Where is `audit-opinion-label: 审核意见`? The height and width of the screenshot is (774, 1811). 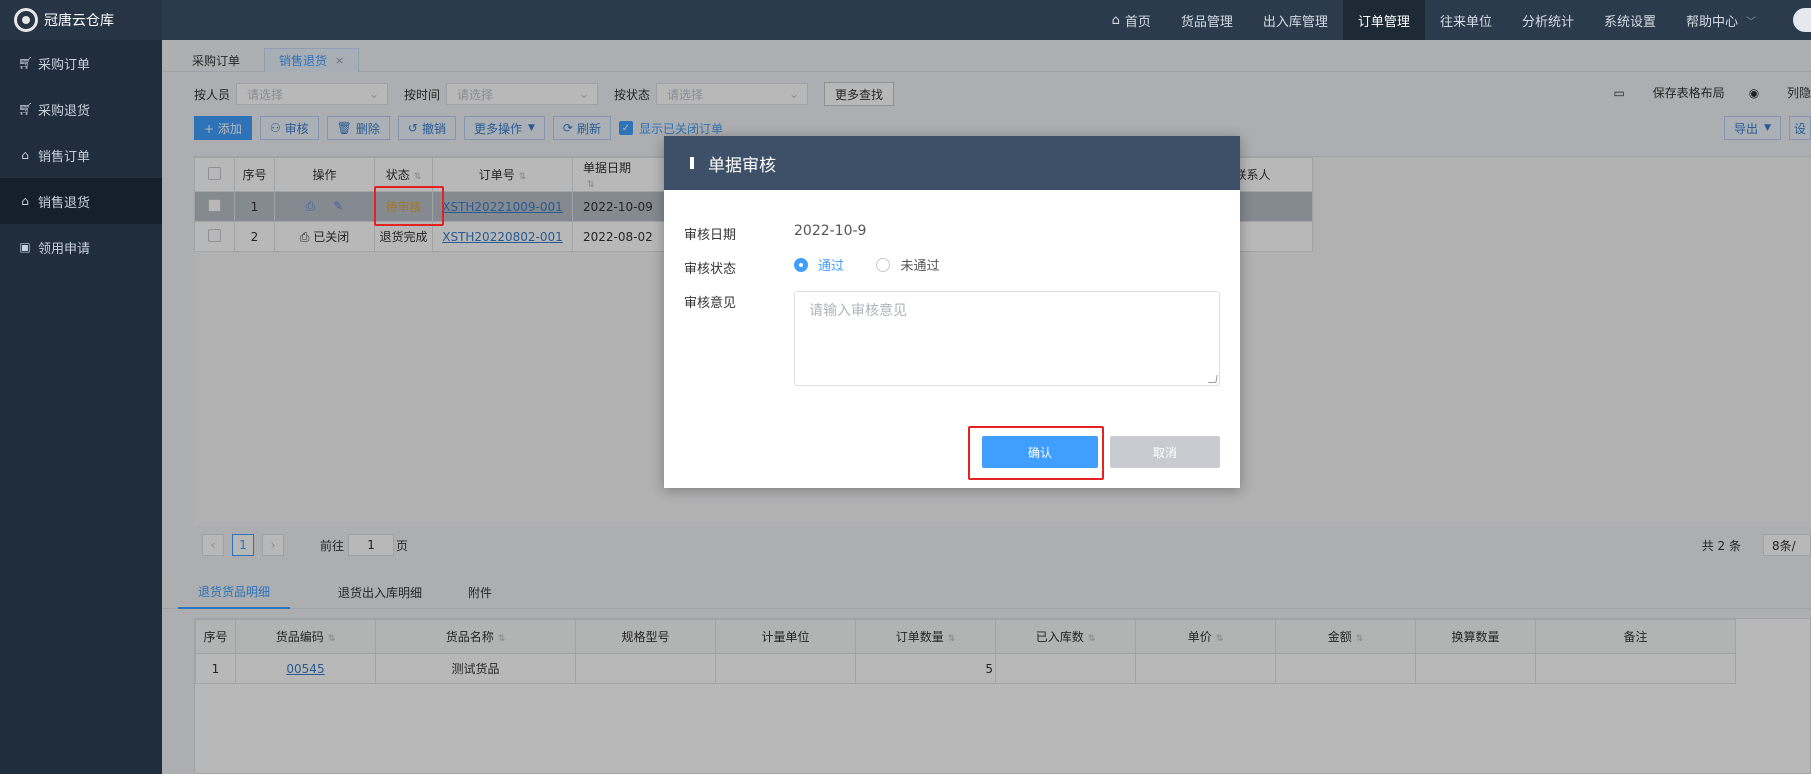
audit-opinion-label: 审核意见 is located at coordinates (710, 303).